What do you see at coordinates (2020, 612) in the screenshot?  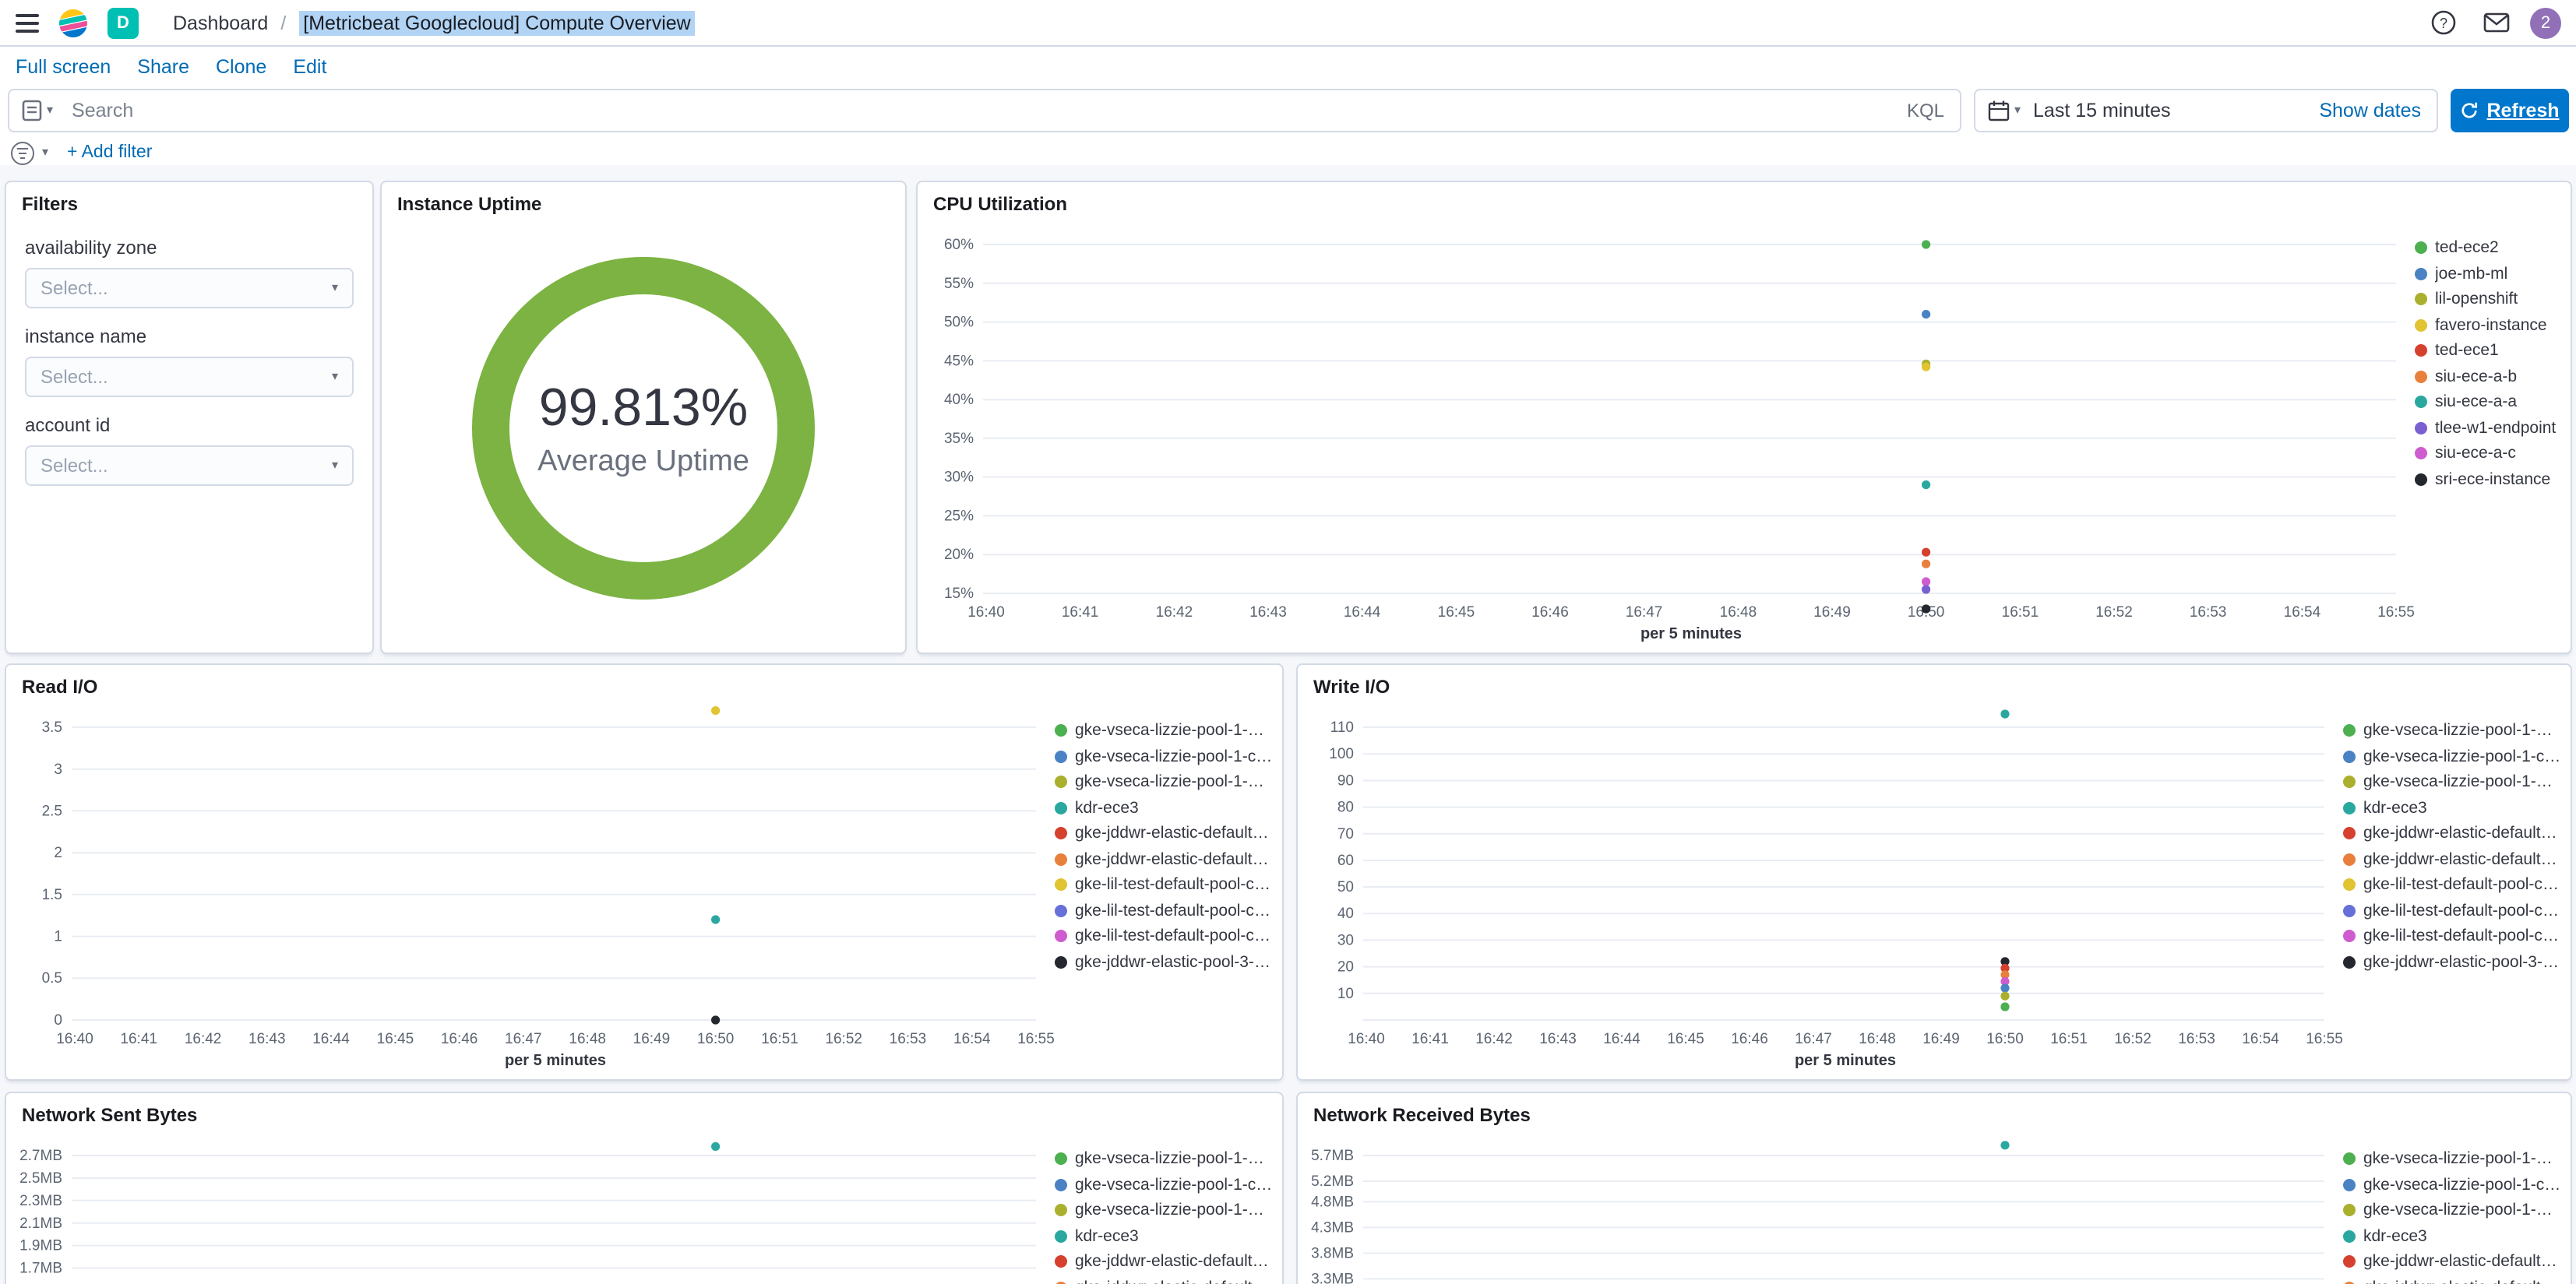 I see `svg-text: 16:51` at bounding box center [2020, 612].